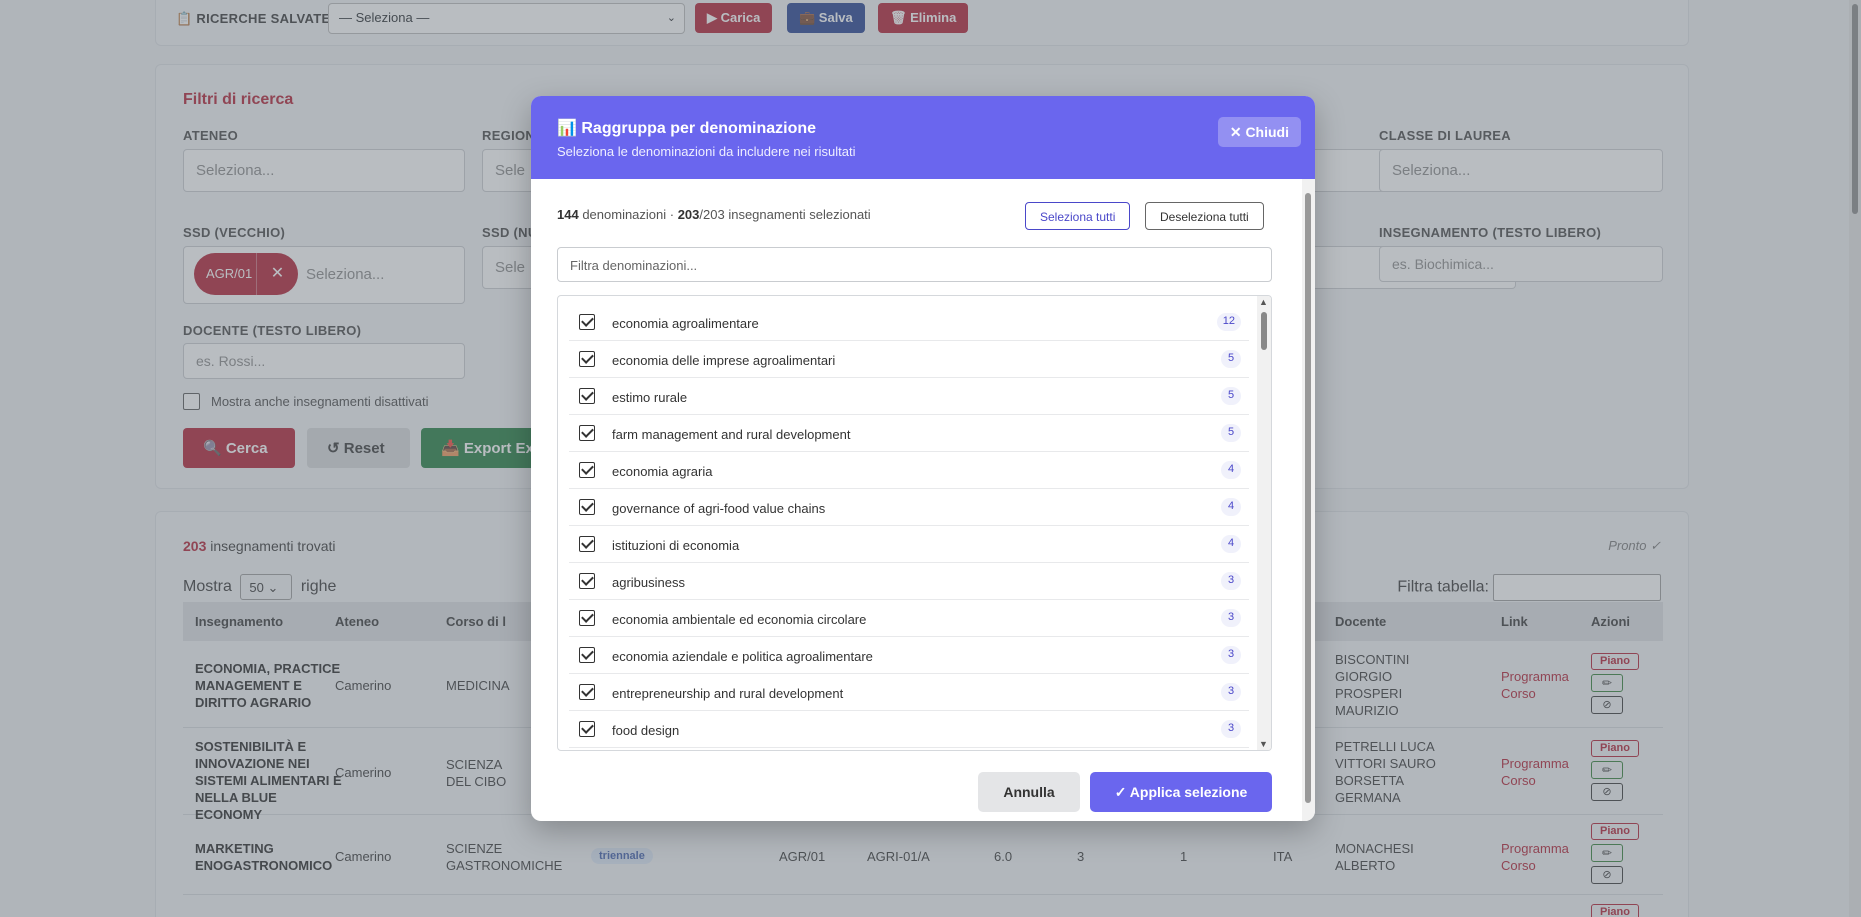 The height and width of the screenshot is (917, 1861). Describe the element at coordinates (909, 322) in the screenshot. I see `list-item: economia agroalimentare 12` at that location.